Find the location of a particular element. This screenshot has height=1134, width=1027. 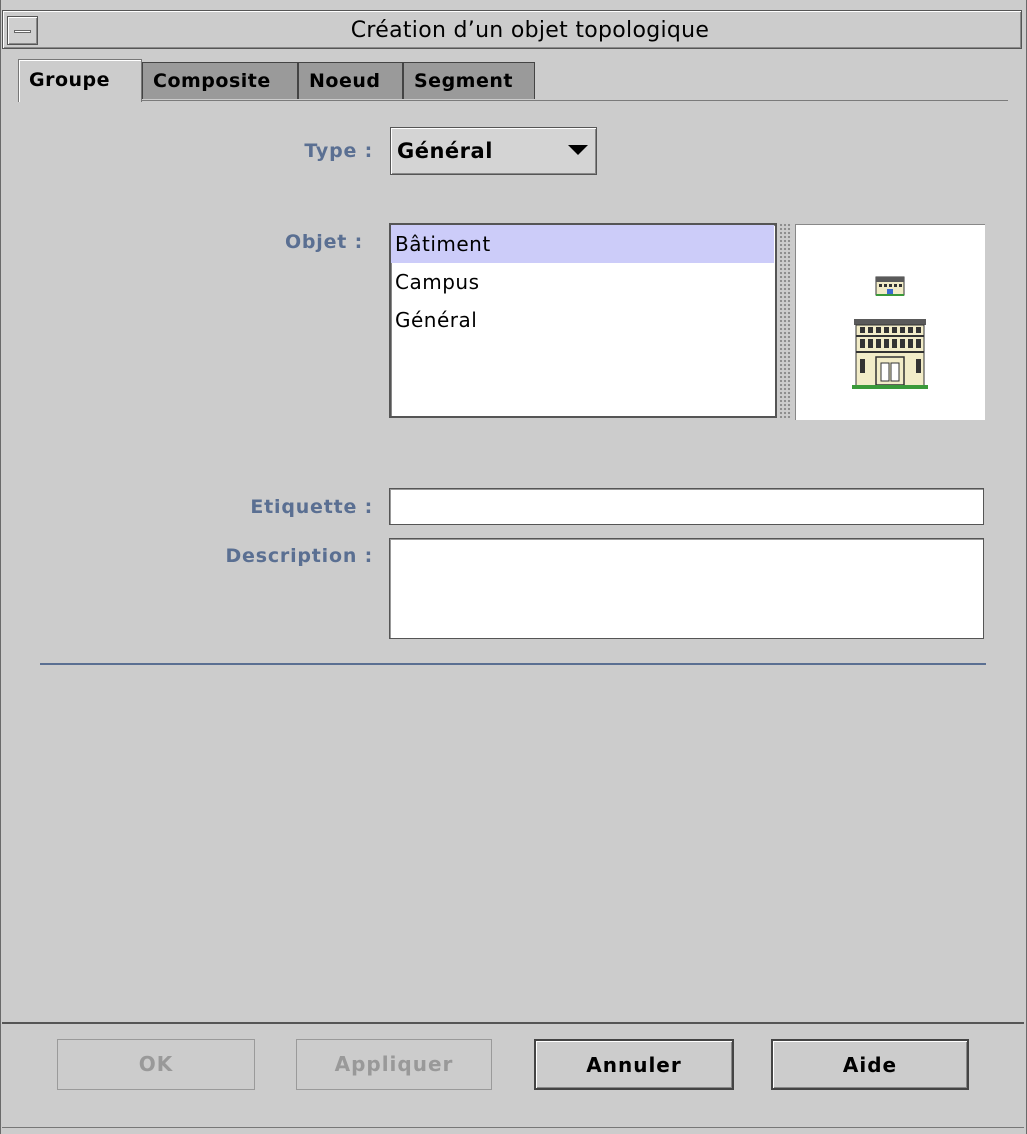

label-input is located at coordinates (686, 506).